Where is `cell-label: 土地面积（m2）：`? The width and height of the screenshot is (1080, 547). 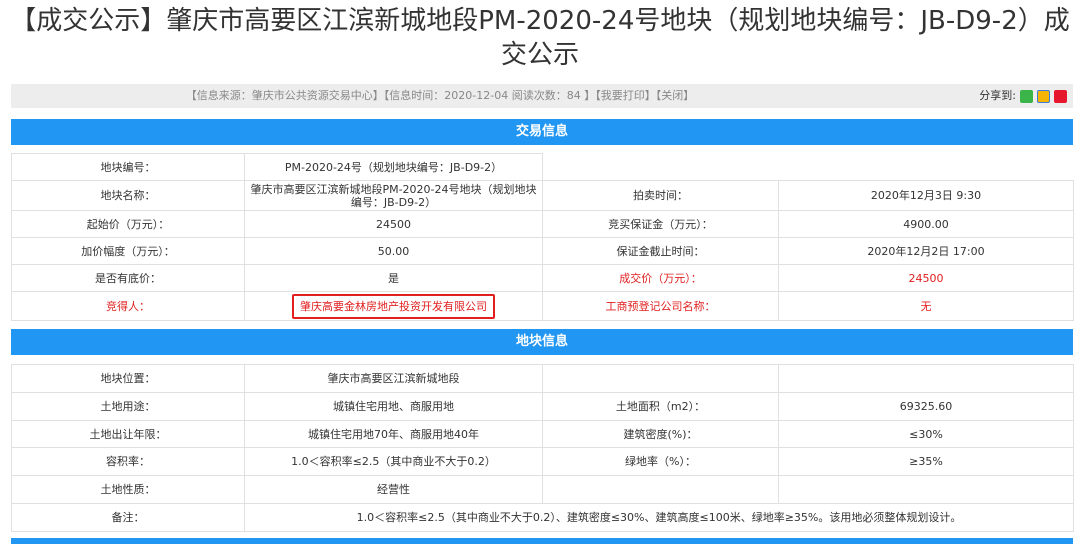 cell-label: 土地面积（m2）： is located at coordinates (660, 406).